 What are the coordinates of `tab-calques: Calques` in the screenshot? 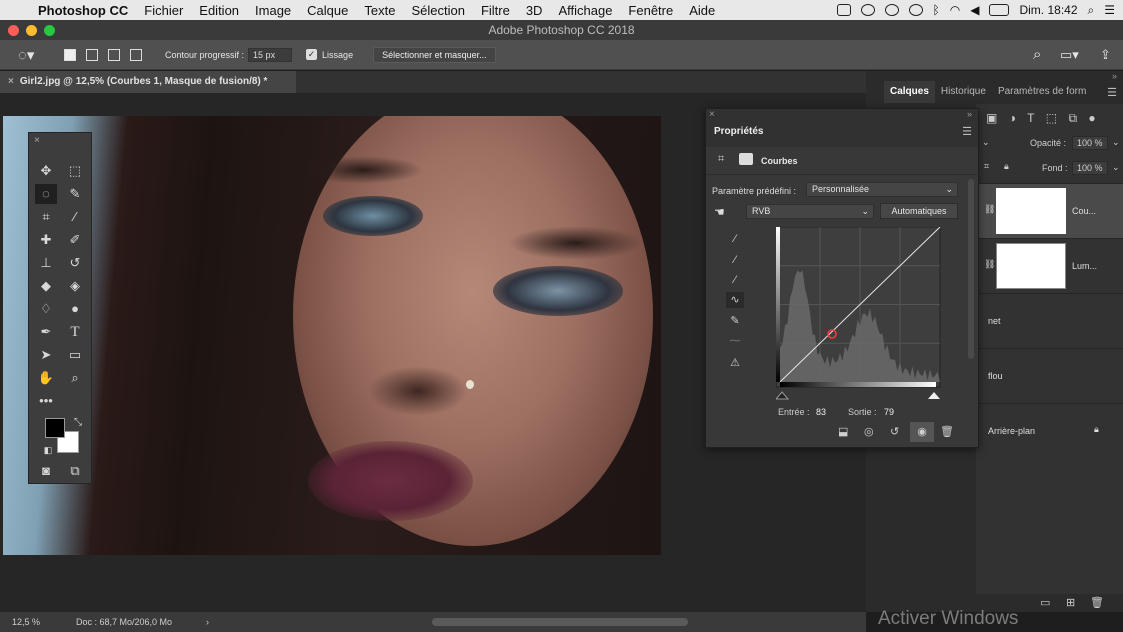 It's located at (909, 92).